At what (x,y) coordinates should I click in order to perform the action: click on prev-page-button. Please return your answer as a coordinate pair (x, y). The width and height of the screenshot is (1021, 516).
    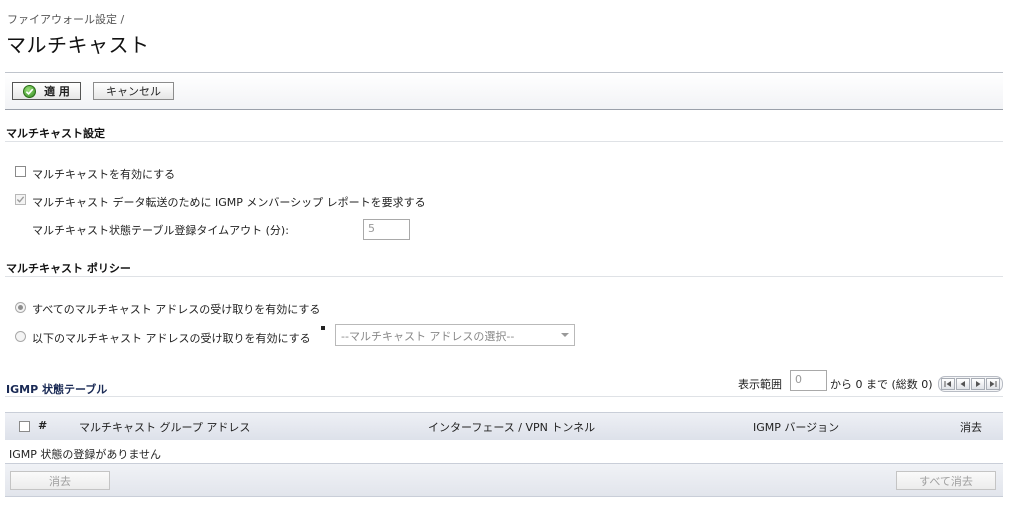
    Looking at the image, I should click on (963, 384).